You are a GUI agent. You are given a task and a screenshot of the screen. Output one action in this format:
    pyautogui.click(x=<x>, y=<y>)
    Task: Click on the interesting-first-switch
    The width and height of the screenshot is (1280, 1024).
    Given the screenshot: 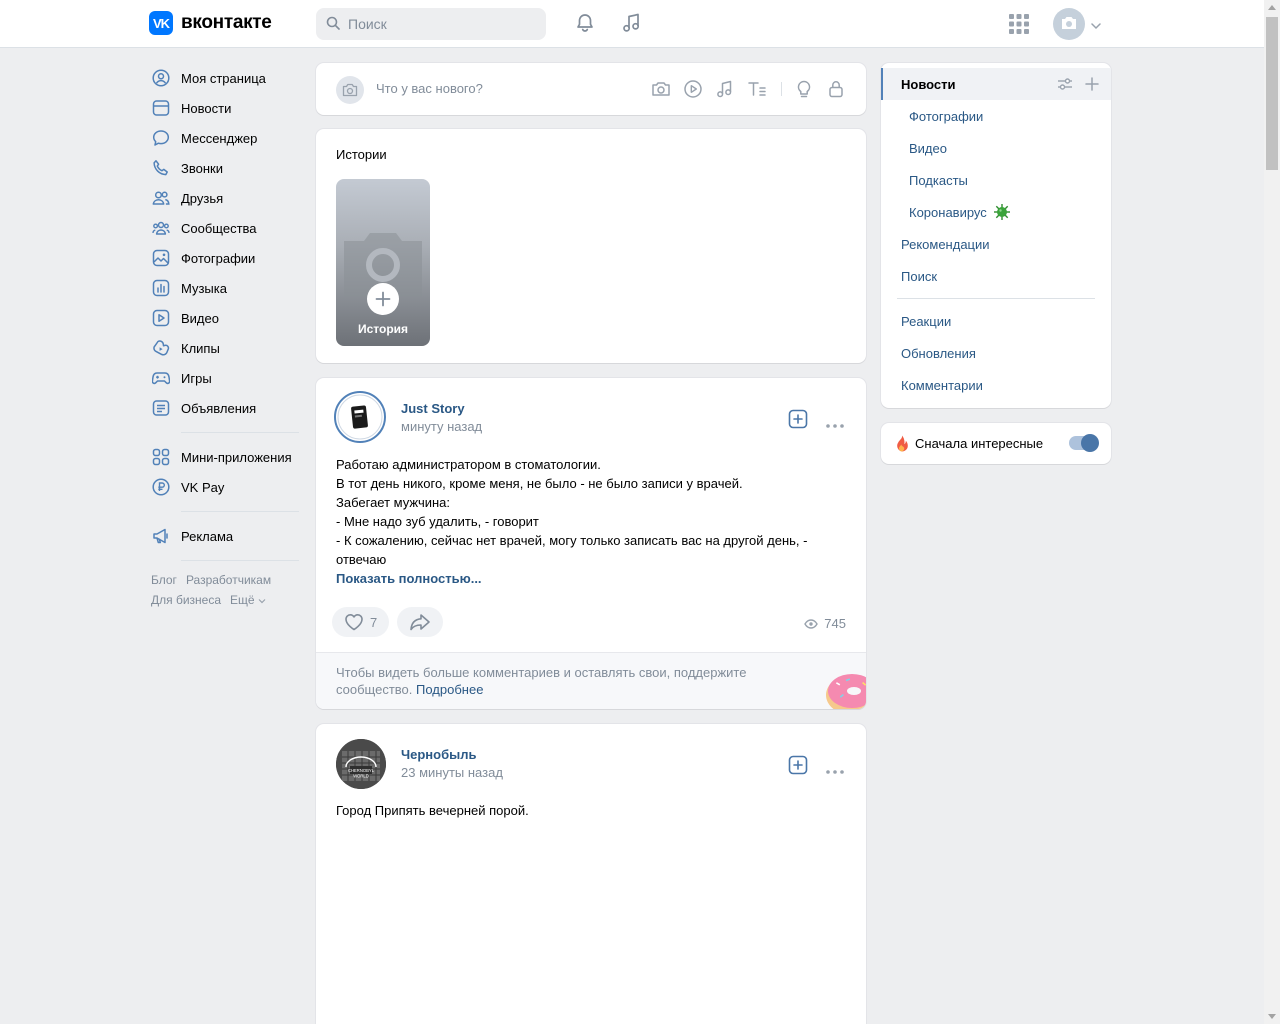 What is the action you would take?
    pyautogui.click(x=1084, y=443)
    